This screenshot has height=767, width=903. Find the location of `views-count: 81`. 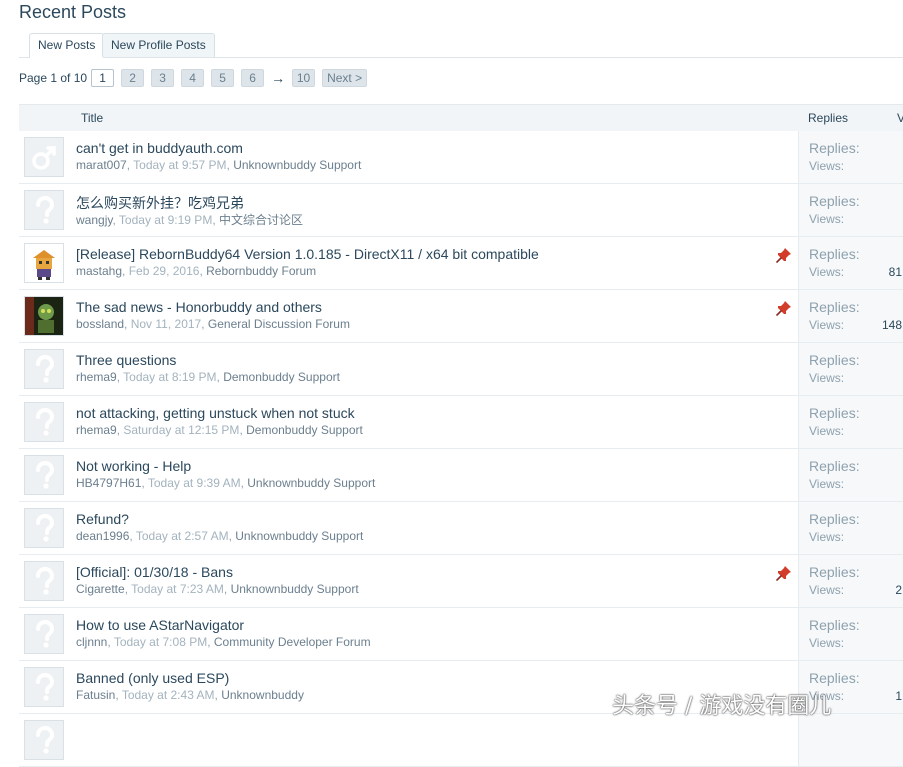

views-count: 81 is located at coordinates (895, 272).